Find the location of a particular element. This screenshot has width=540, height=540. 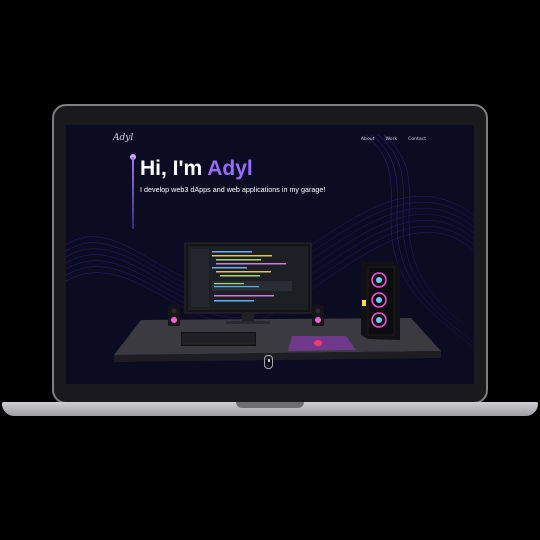

mousepad is located at coordinates (322, 343).